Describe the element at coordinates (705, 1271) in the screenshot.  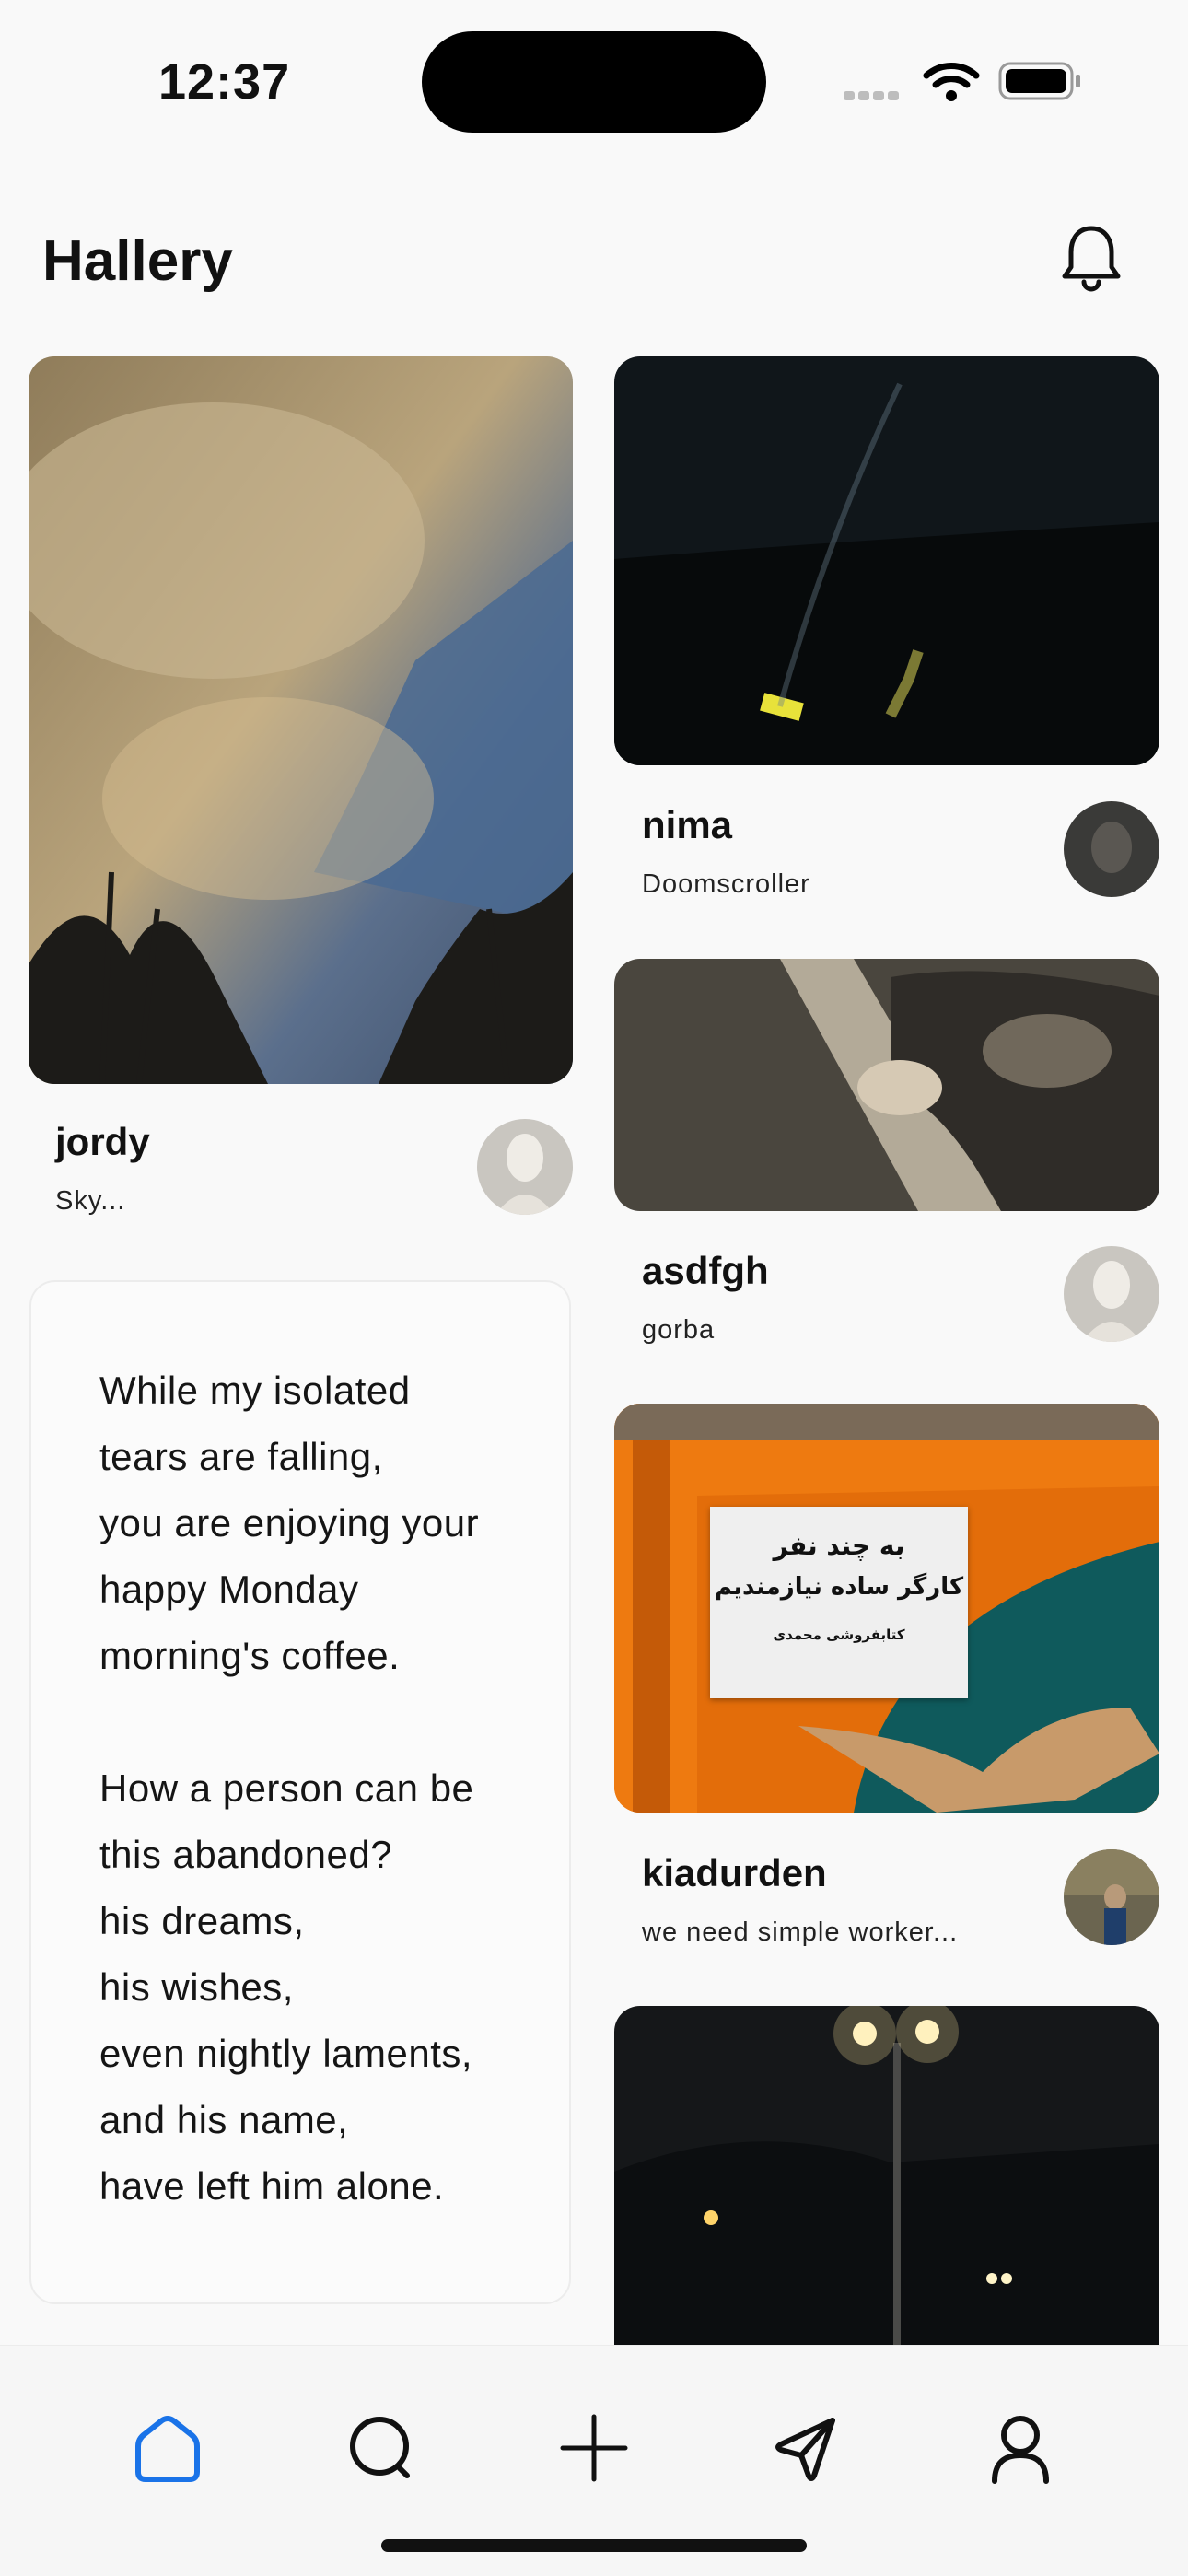
I see `post-author-name: asdfgh` at that location.